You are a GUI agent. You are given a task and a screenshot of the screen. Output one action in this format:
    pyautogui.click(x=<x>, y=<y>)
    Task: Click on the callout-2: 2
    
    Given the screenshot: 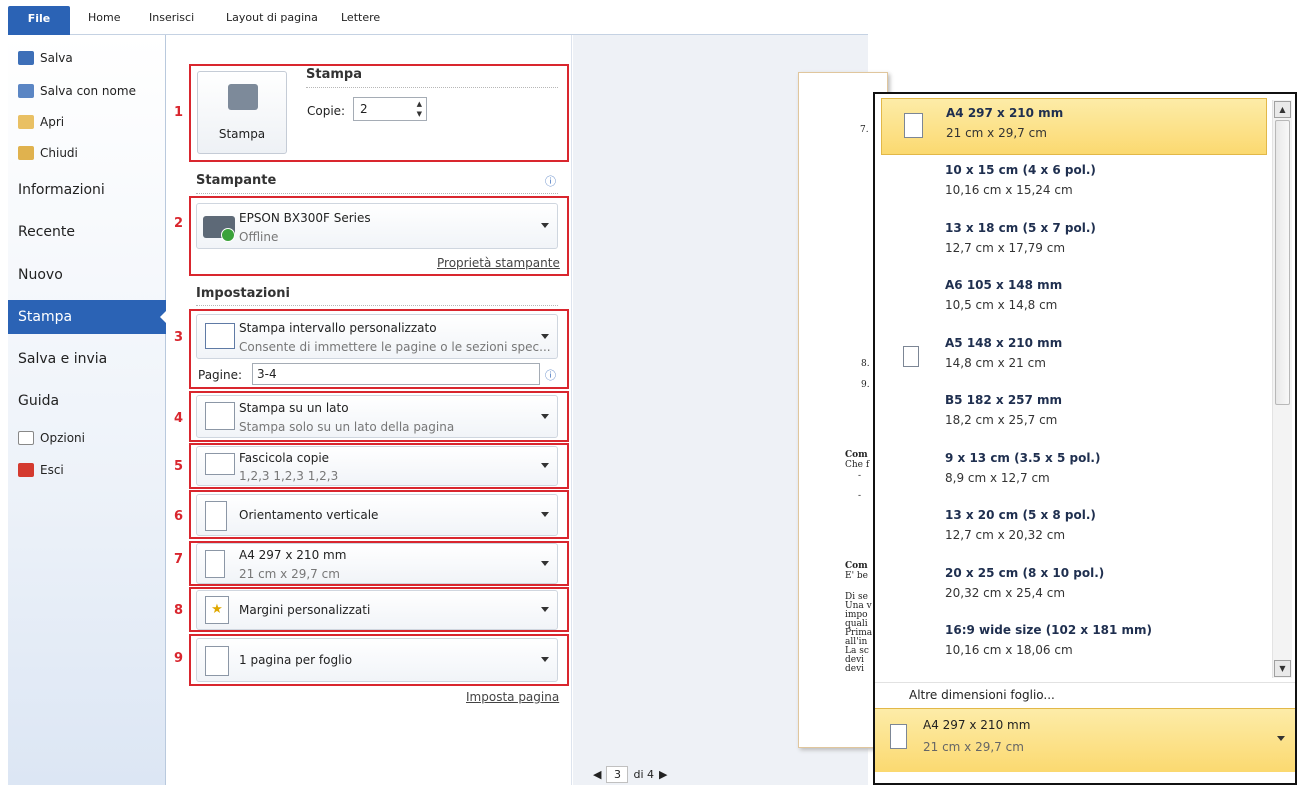 What is the action you would take?
    pyautogui.click(x=179, y=223)
    